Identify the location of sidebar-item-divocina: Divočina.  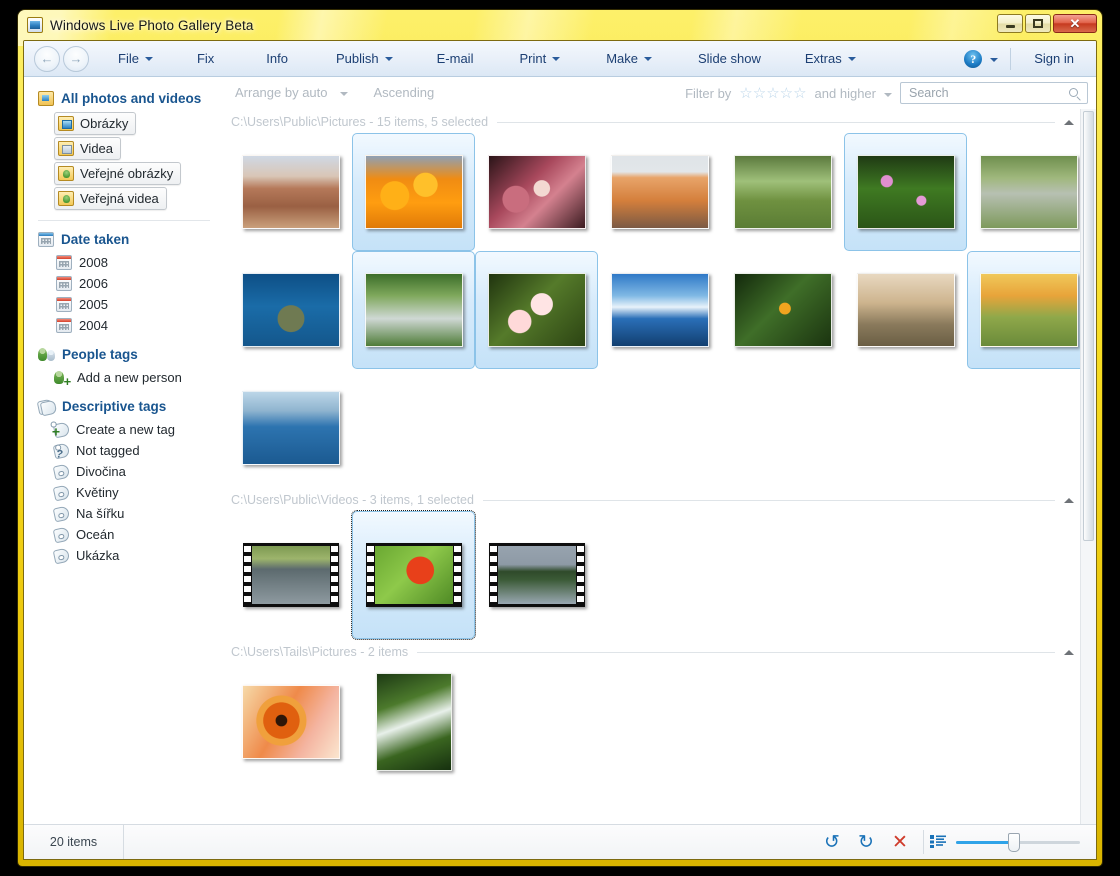
(124, 471).